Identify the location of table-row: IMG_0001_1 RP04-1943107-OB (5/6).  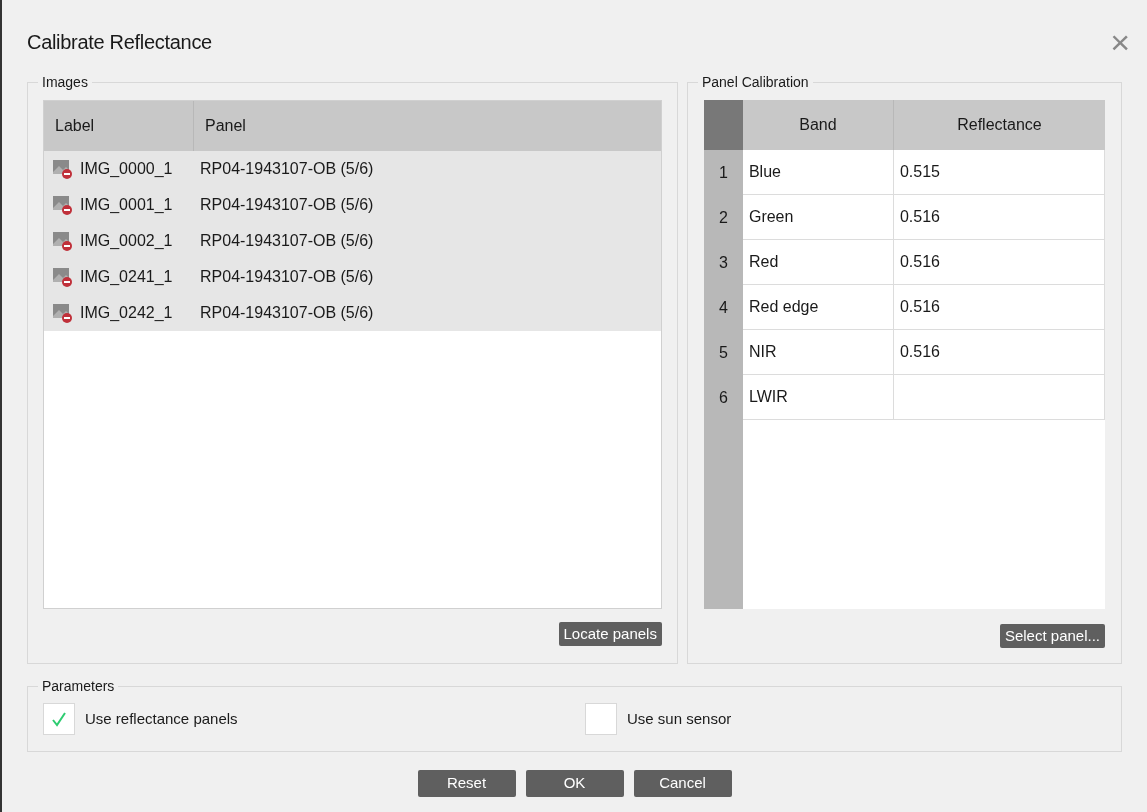
(352, 205).